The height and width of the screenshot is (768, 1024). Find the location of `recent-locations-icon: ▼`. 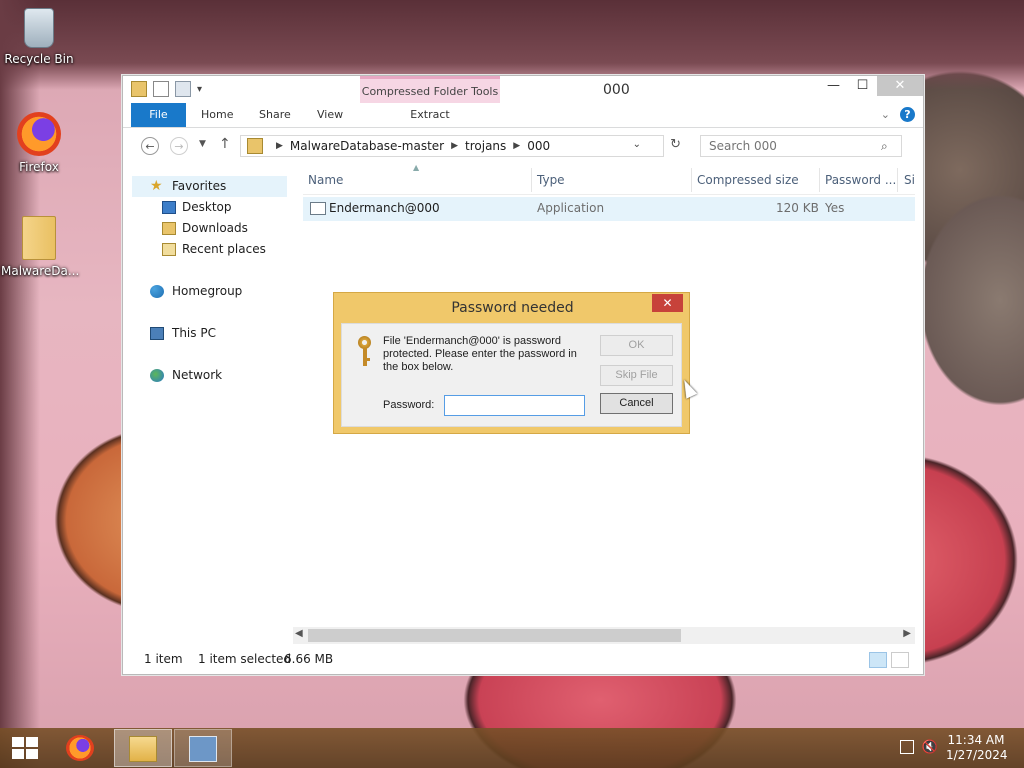

recent-locations-icon: ▼ is located at coordinates (202, 144).